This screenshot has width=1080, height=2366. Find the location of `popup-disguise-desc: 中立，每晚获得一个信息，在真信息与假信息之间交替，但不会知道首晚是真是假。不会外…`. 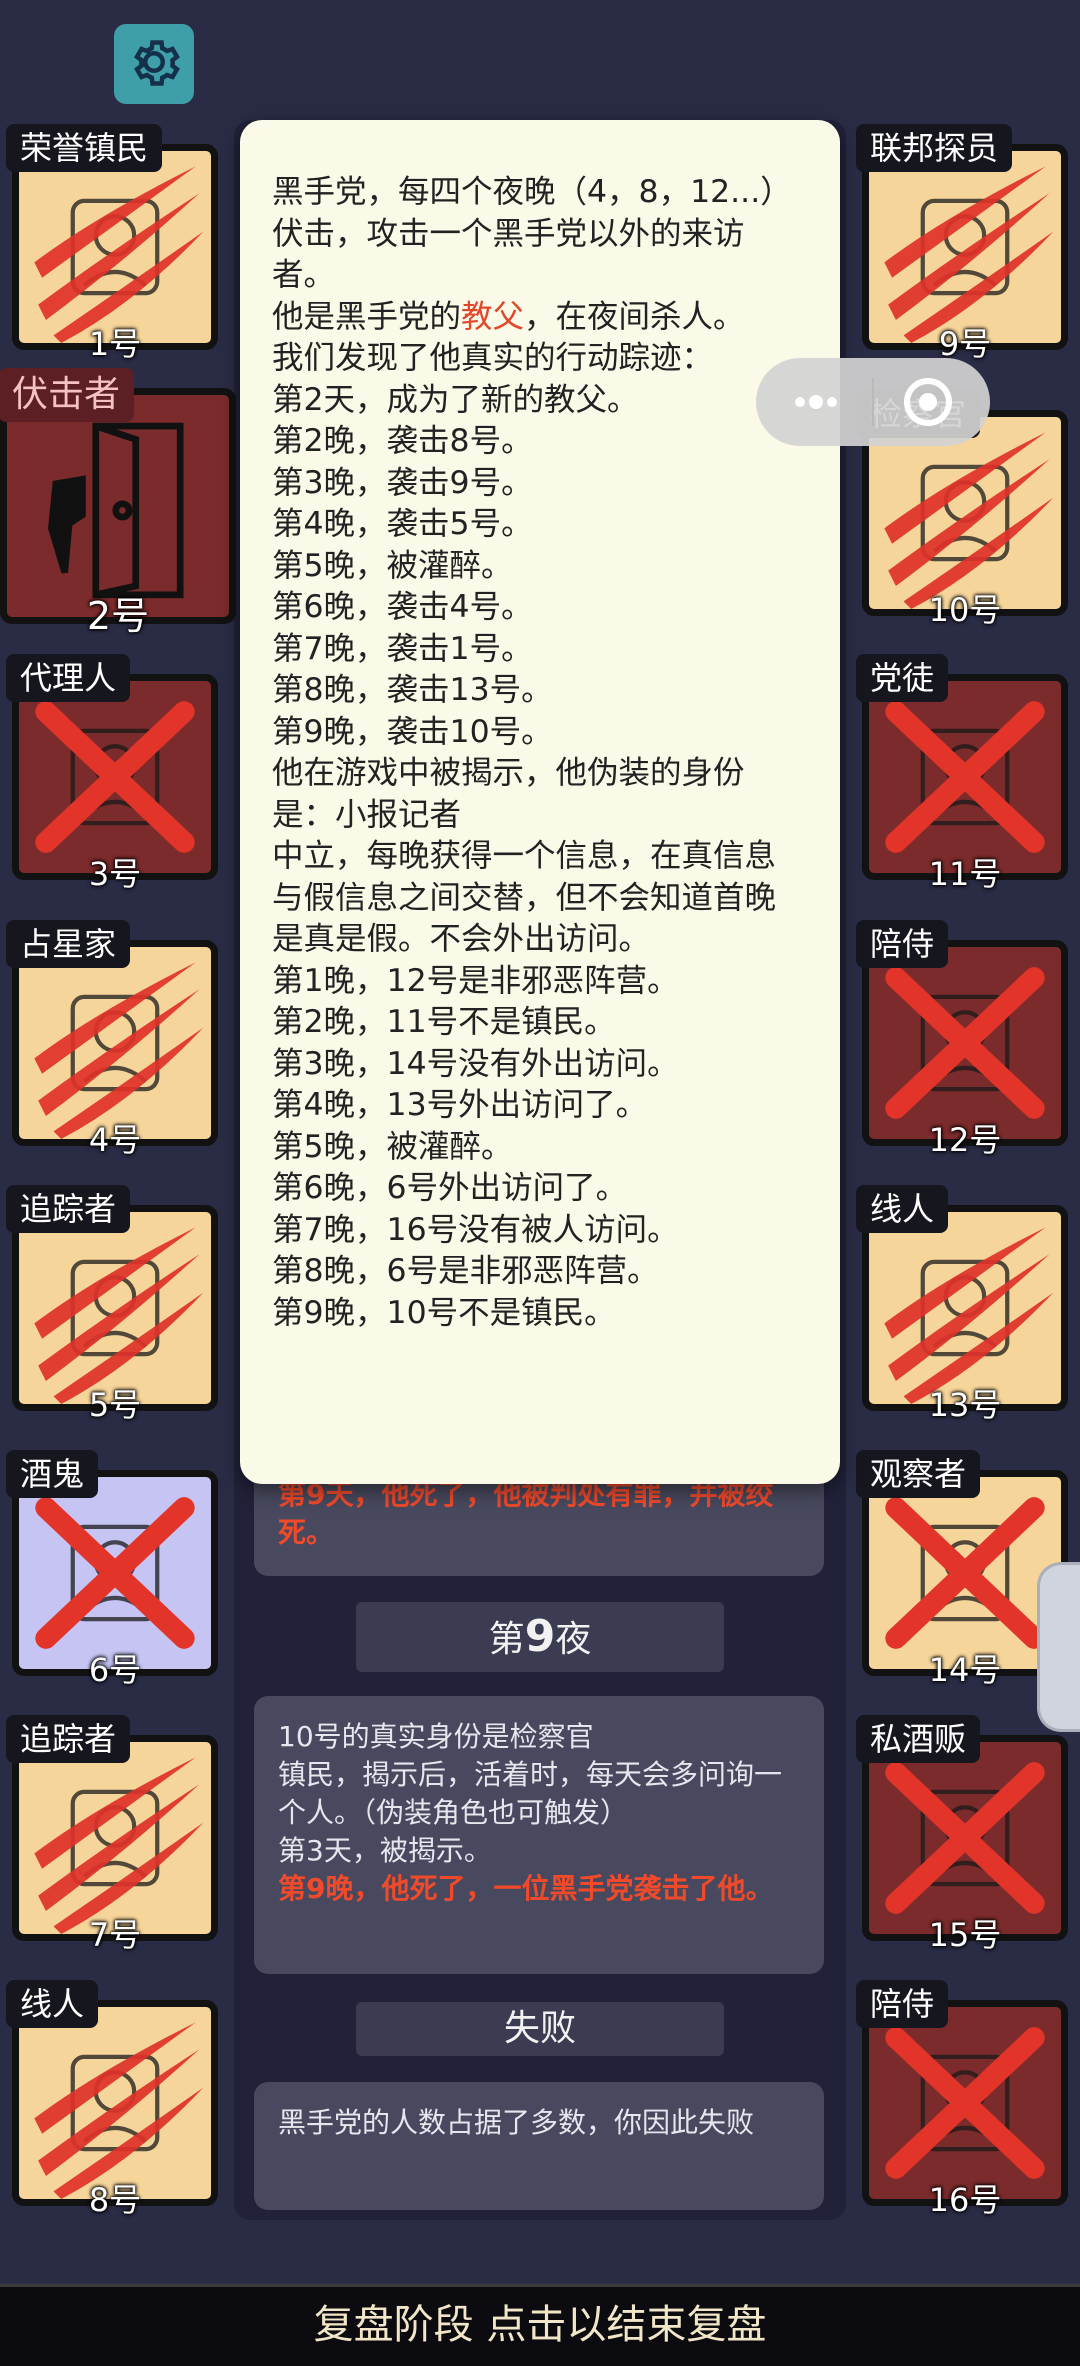

popup-disguise-desc: 中立，每晚获得一个信息，在真信息与假信息之间交替，但不会知道首晚是真是假。不会外… is located at coordinates (524, 897).